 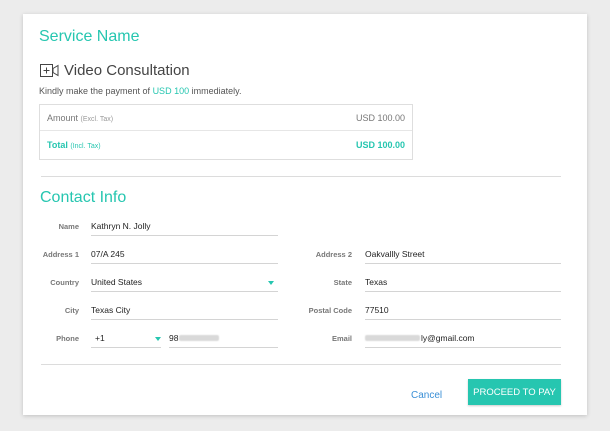 I want to click on country-select: United States, so click(x=184, y=283).